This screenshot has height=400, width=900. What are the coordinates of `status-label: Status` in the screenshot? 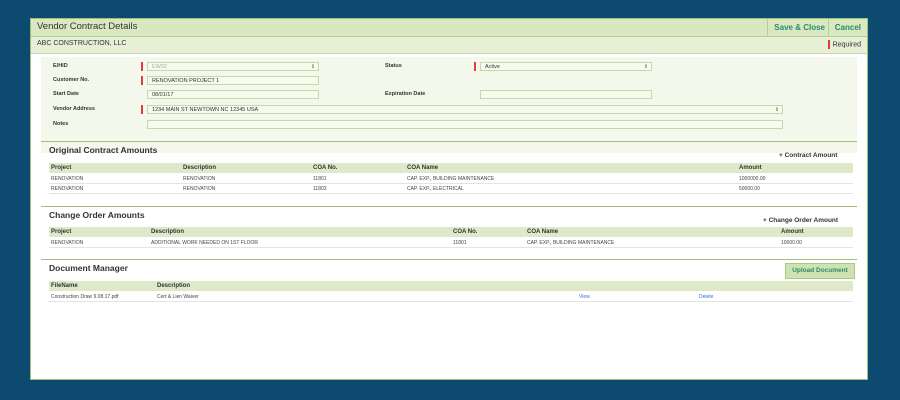 It's located at (393, 66).